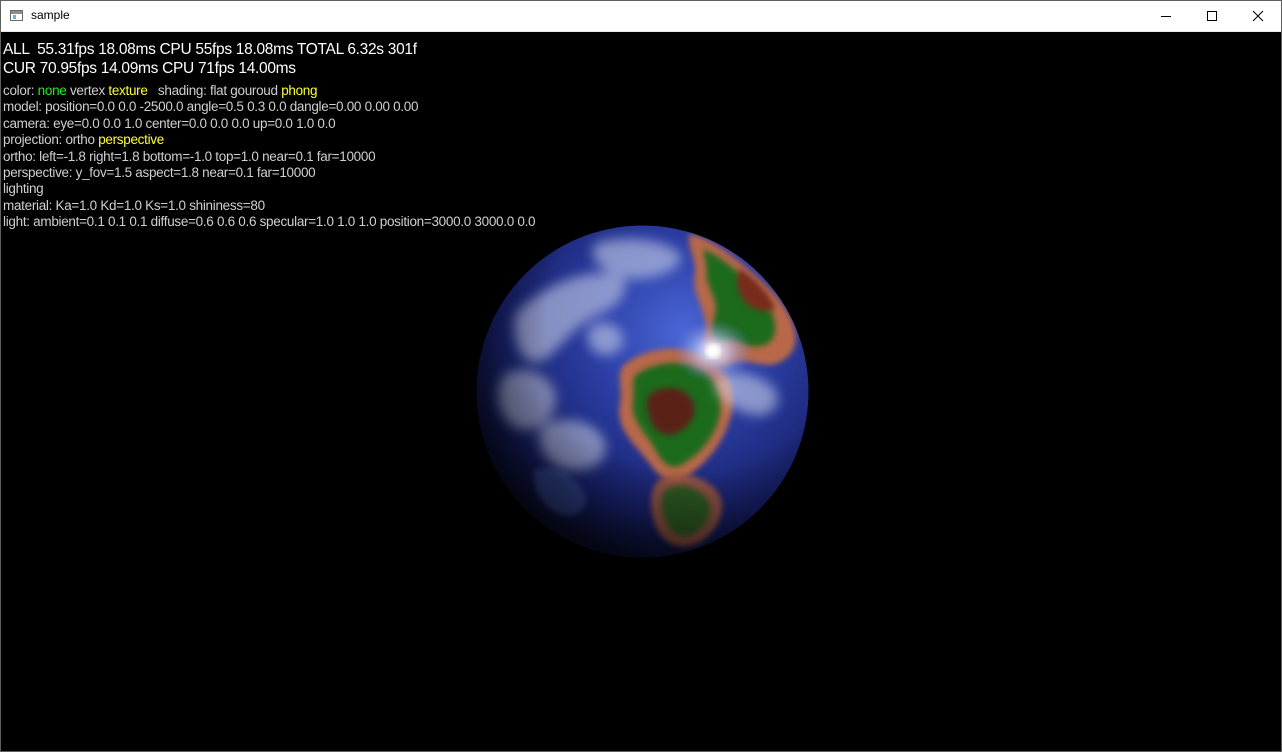  I want to click on projection-label: projection:, so click(32, 139).